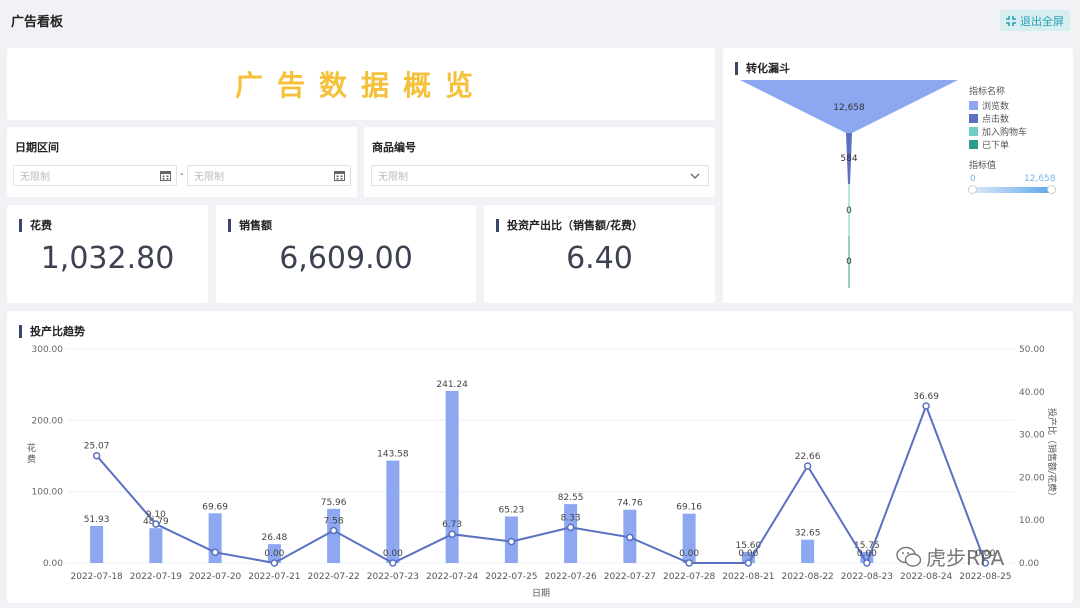 This screenshot has width=1080, height=608. Describe the element at coordinates (1011, 20) in the screenshot. I see `exit-fullscreen-icon` at that location.